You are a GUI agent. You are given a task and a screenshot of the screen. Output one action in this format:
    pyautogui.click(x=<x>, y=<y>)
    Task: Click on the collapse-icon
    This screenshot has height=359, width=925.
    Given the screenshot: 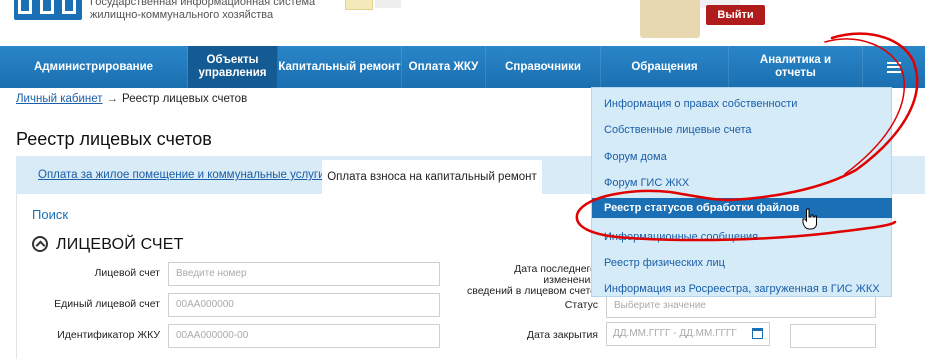 What is the action you would take?
    pyautogui.click(x=40, y=244)
    